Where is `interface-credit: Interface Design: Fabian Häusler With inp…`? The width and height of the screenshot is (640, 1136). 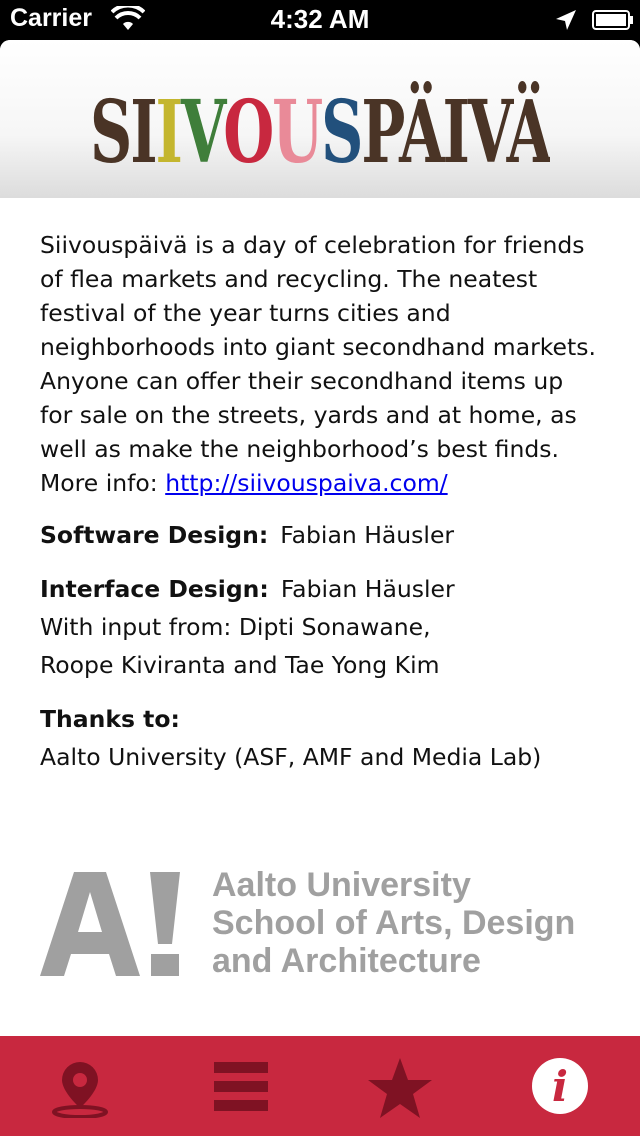
interface-credit: Interface Design: Fabian Häusler With inp… is located at coordinates (320, 627).